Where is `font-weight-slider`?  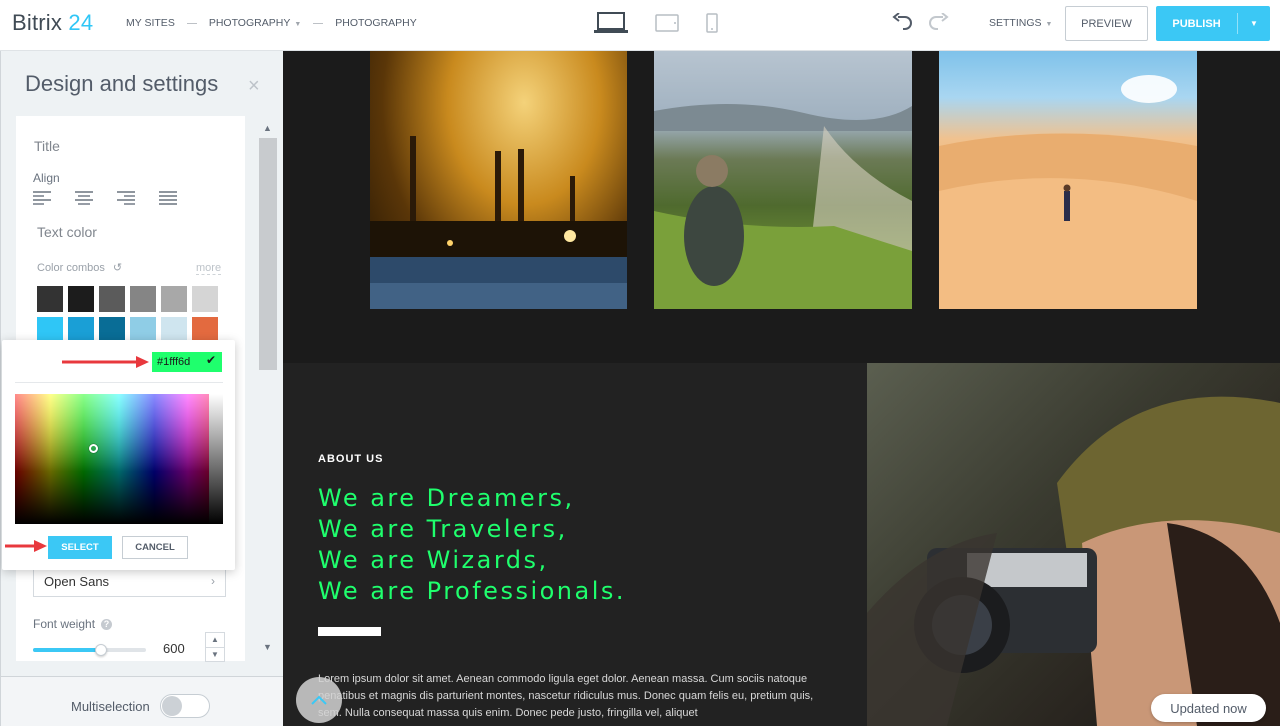 font-weight-slider is located at coordinates (89, 650).